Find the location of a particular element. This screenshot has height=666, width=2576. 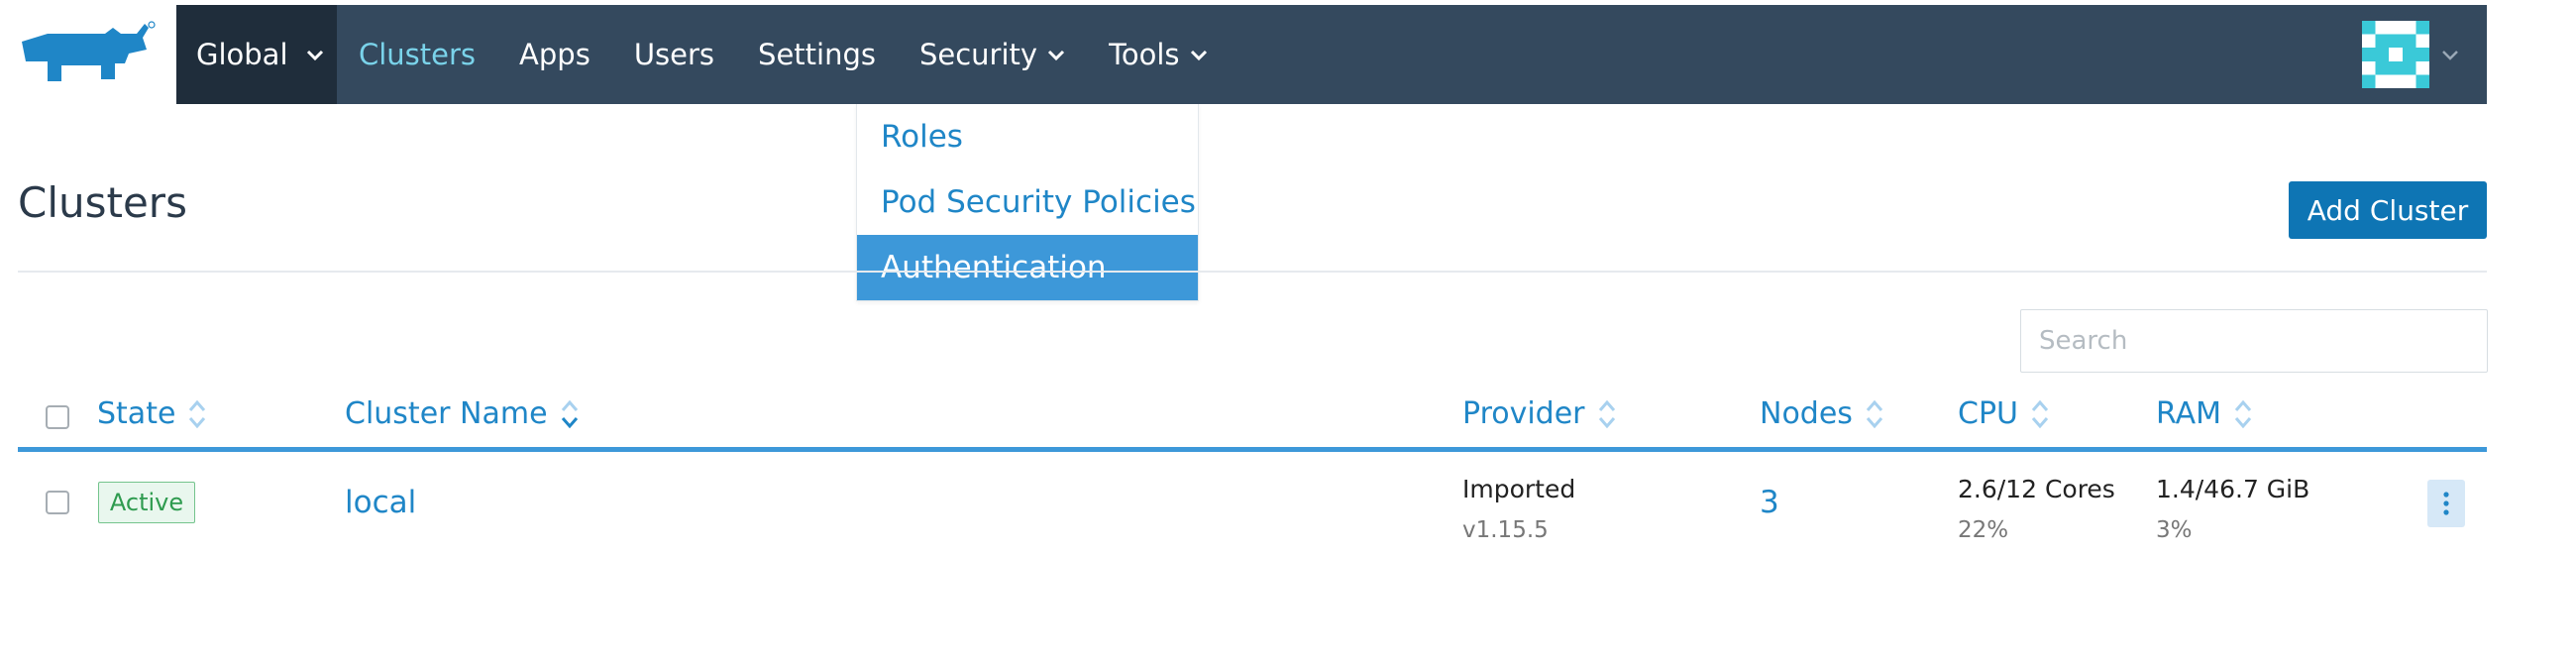

nav-security: Security is located at coordinates (992, 54).